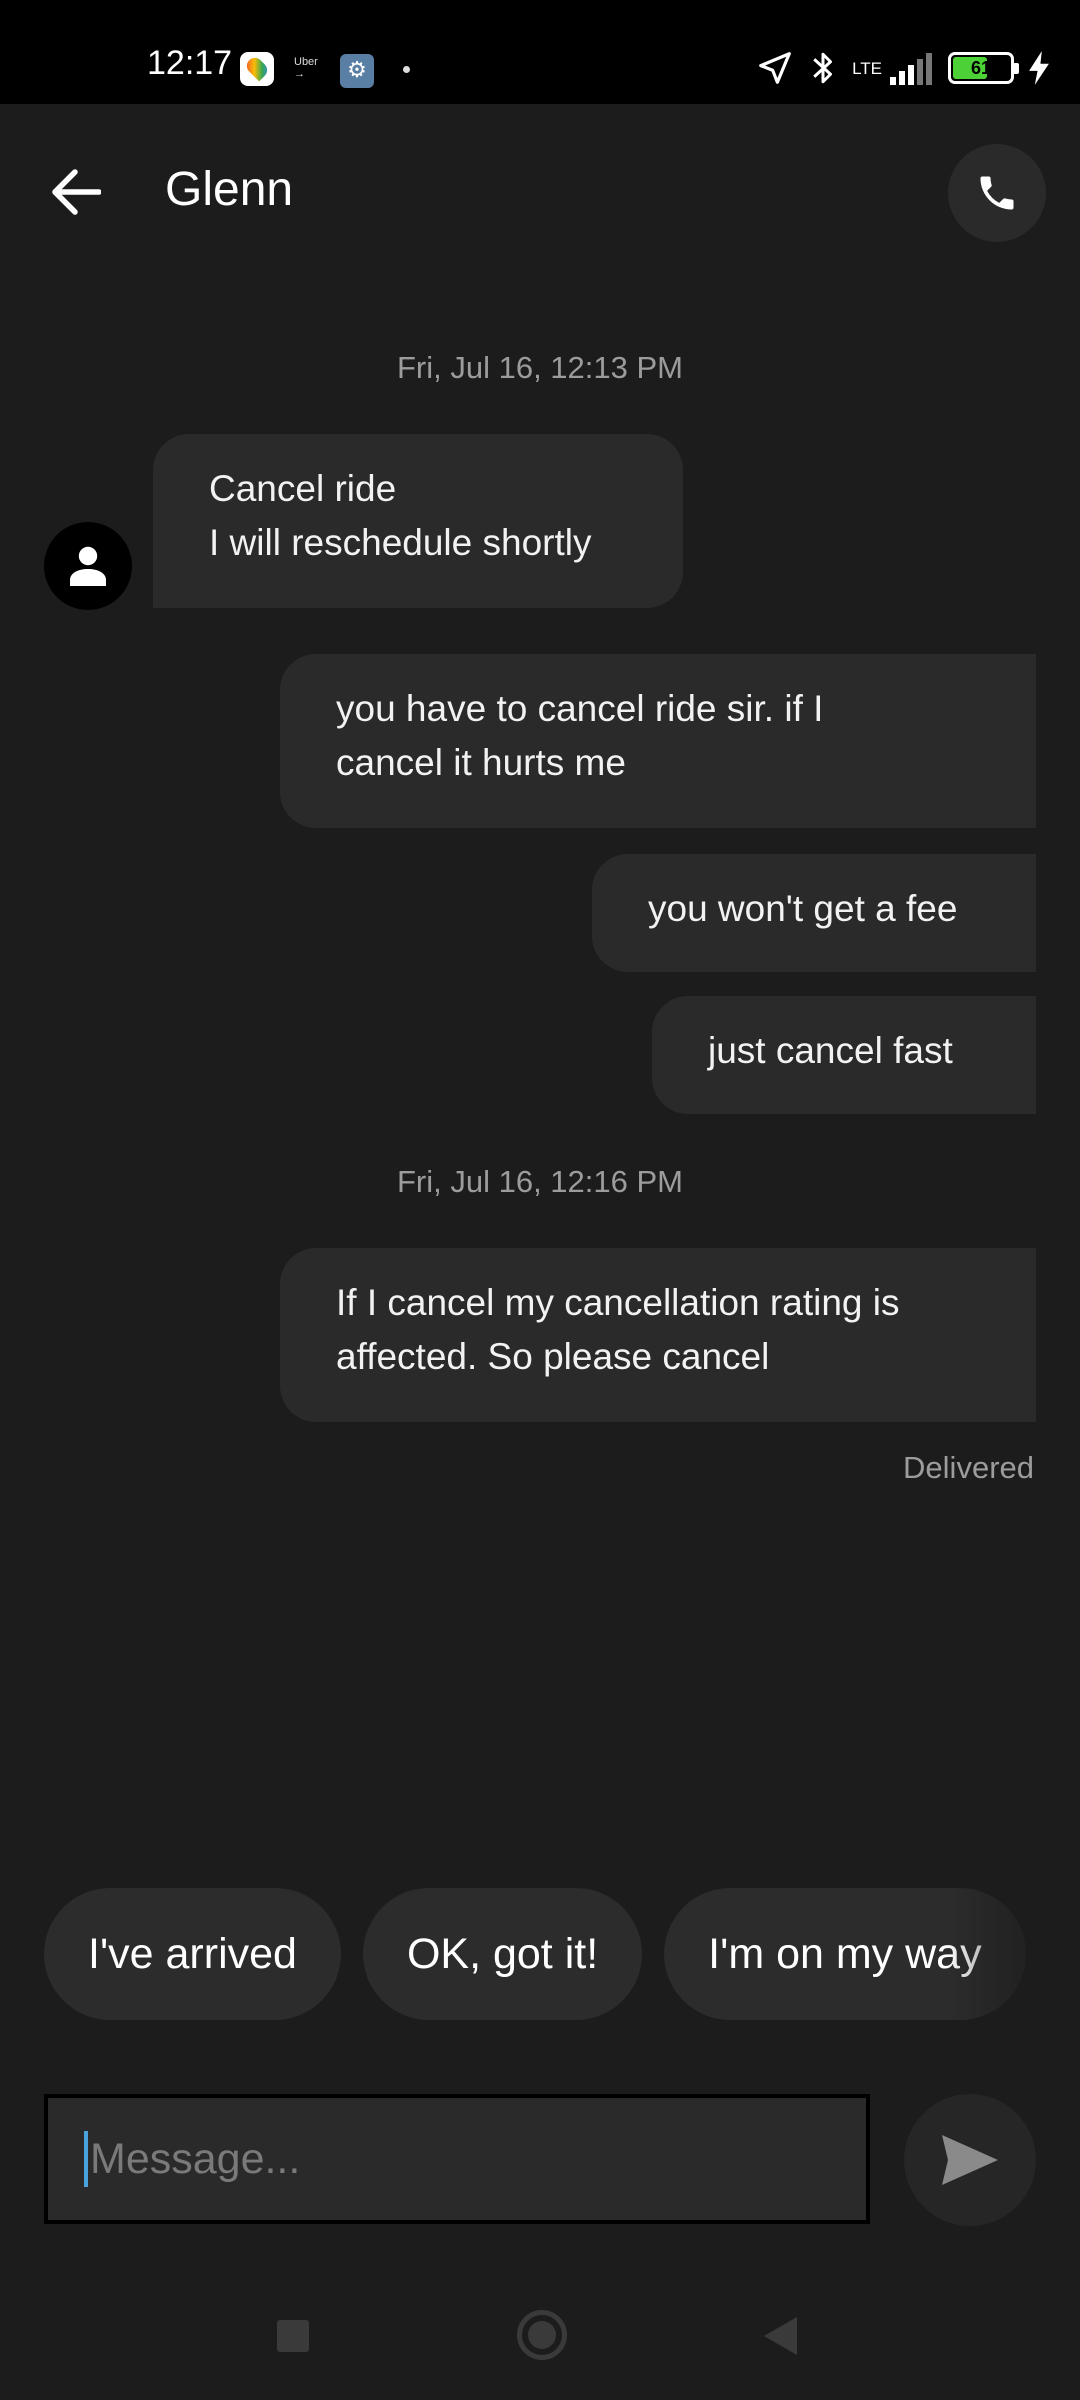  Describe the element at coordinates (540, 52) in the screenshot. I see `status-bar: 12:17 Uber → ⚙ LTE 61` at that location.